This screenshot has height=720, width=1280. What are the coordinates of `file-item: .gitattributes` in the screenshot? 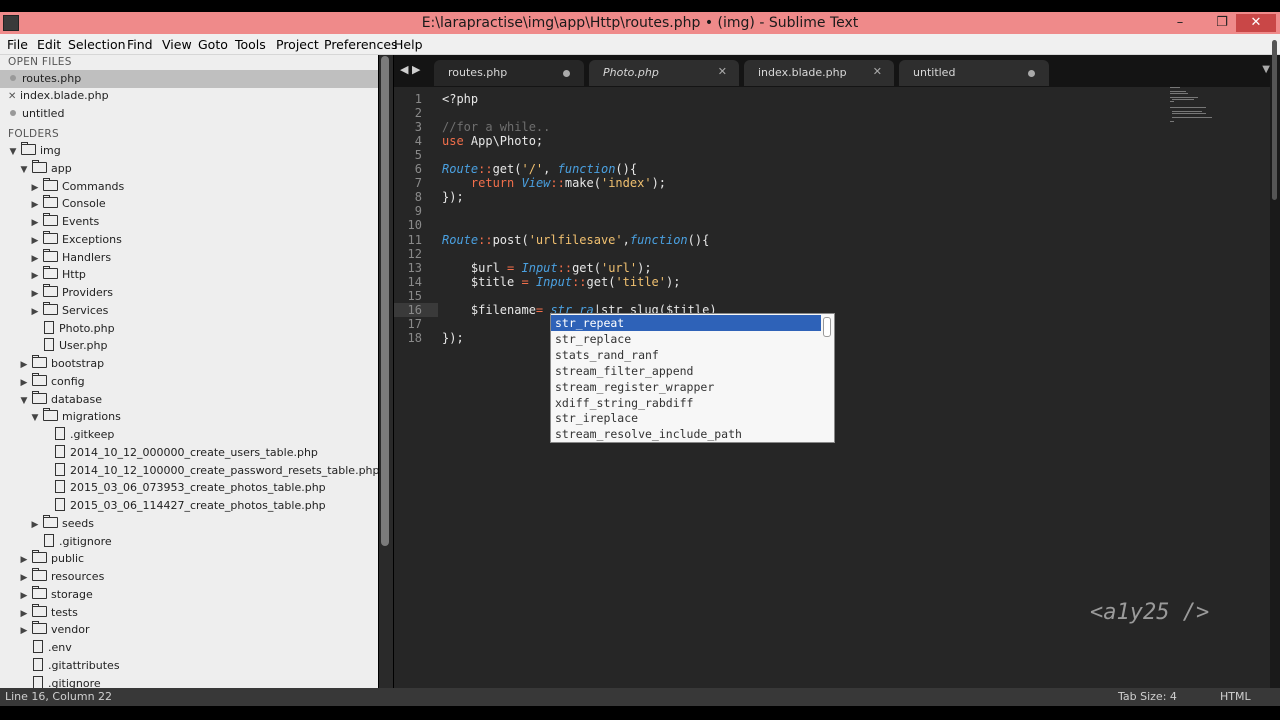 It's located at (69, 666).